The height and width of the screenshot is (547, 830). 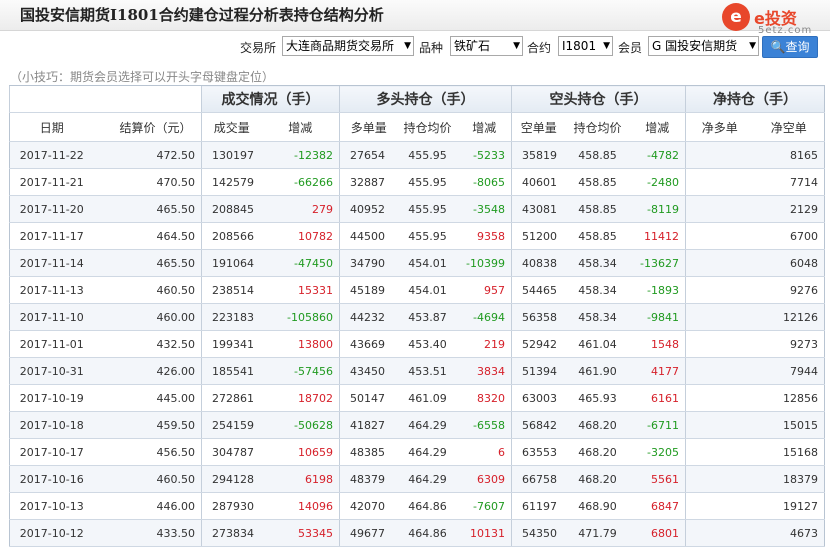 What do you see at coordinates (657, 263) in the screenshot?
I see `col-short-change-cell: -13627` at bounding box center [657, 263].